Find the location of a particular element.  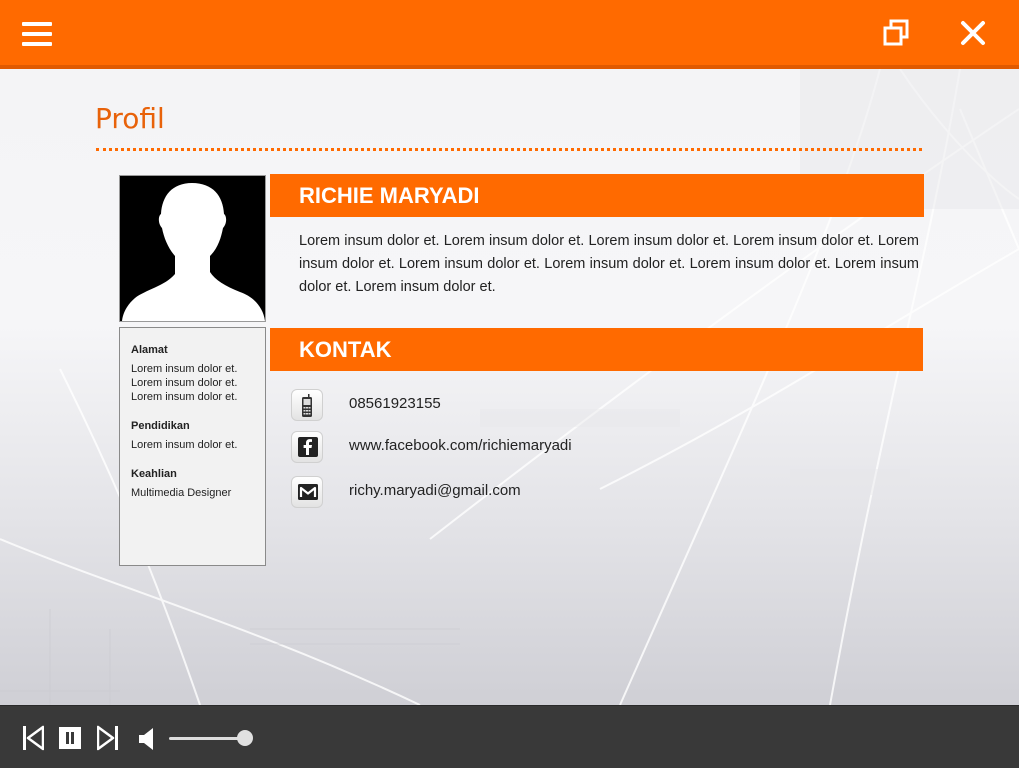

profile-photo is located at coordinates (192, 248).